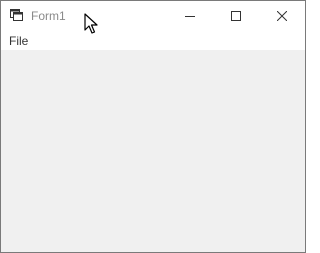 The width and height of the screenshot is (320, 253). I want to click on menu-item-file: File, so click(18, 41).